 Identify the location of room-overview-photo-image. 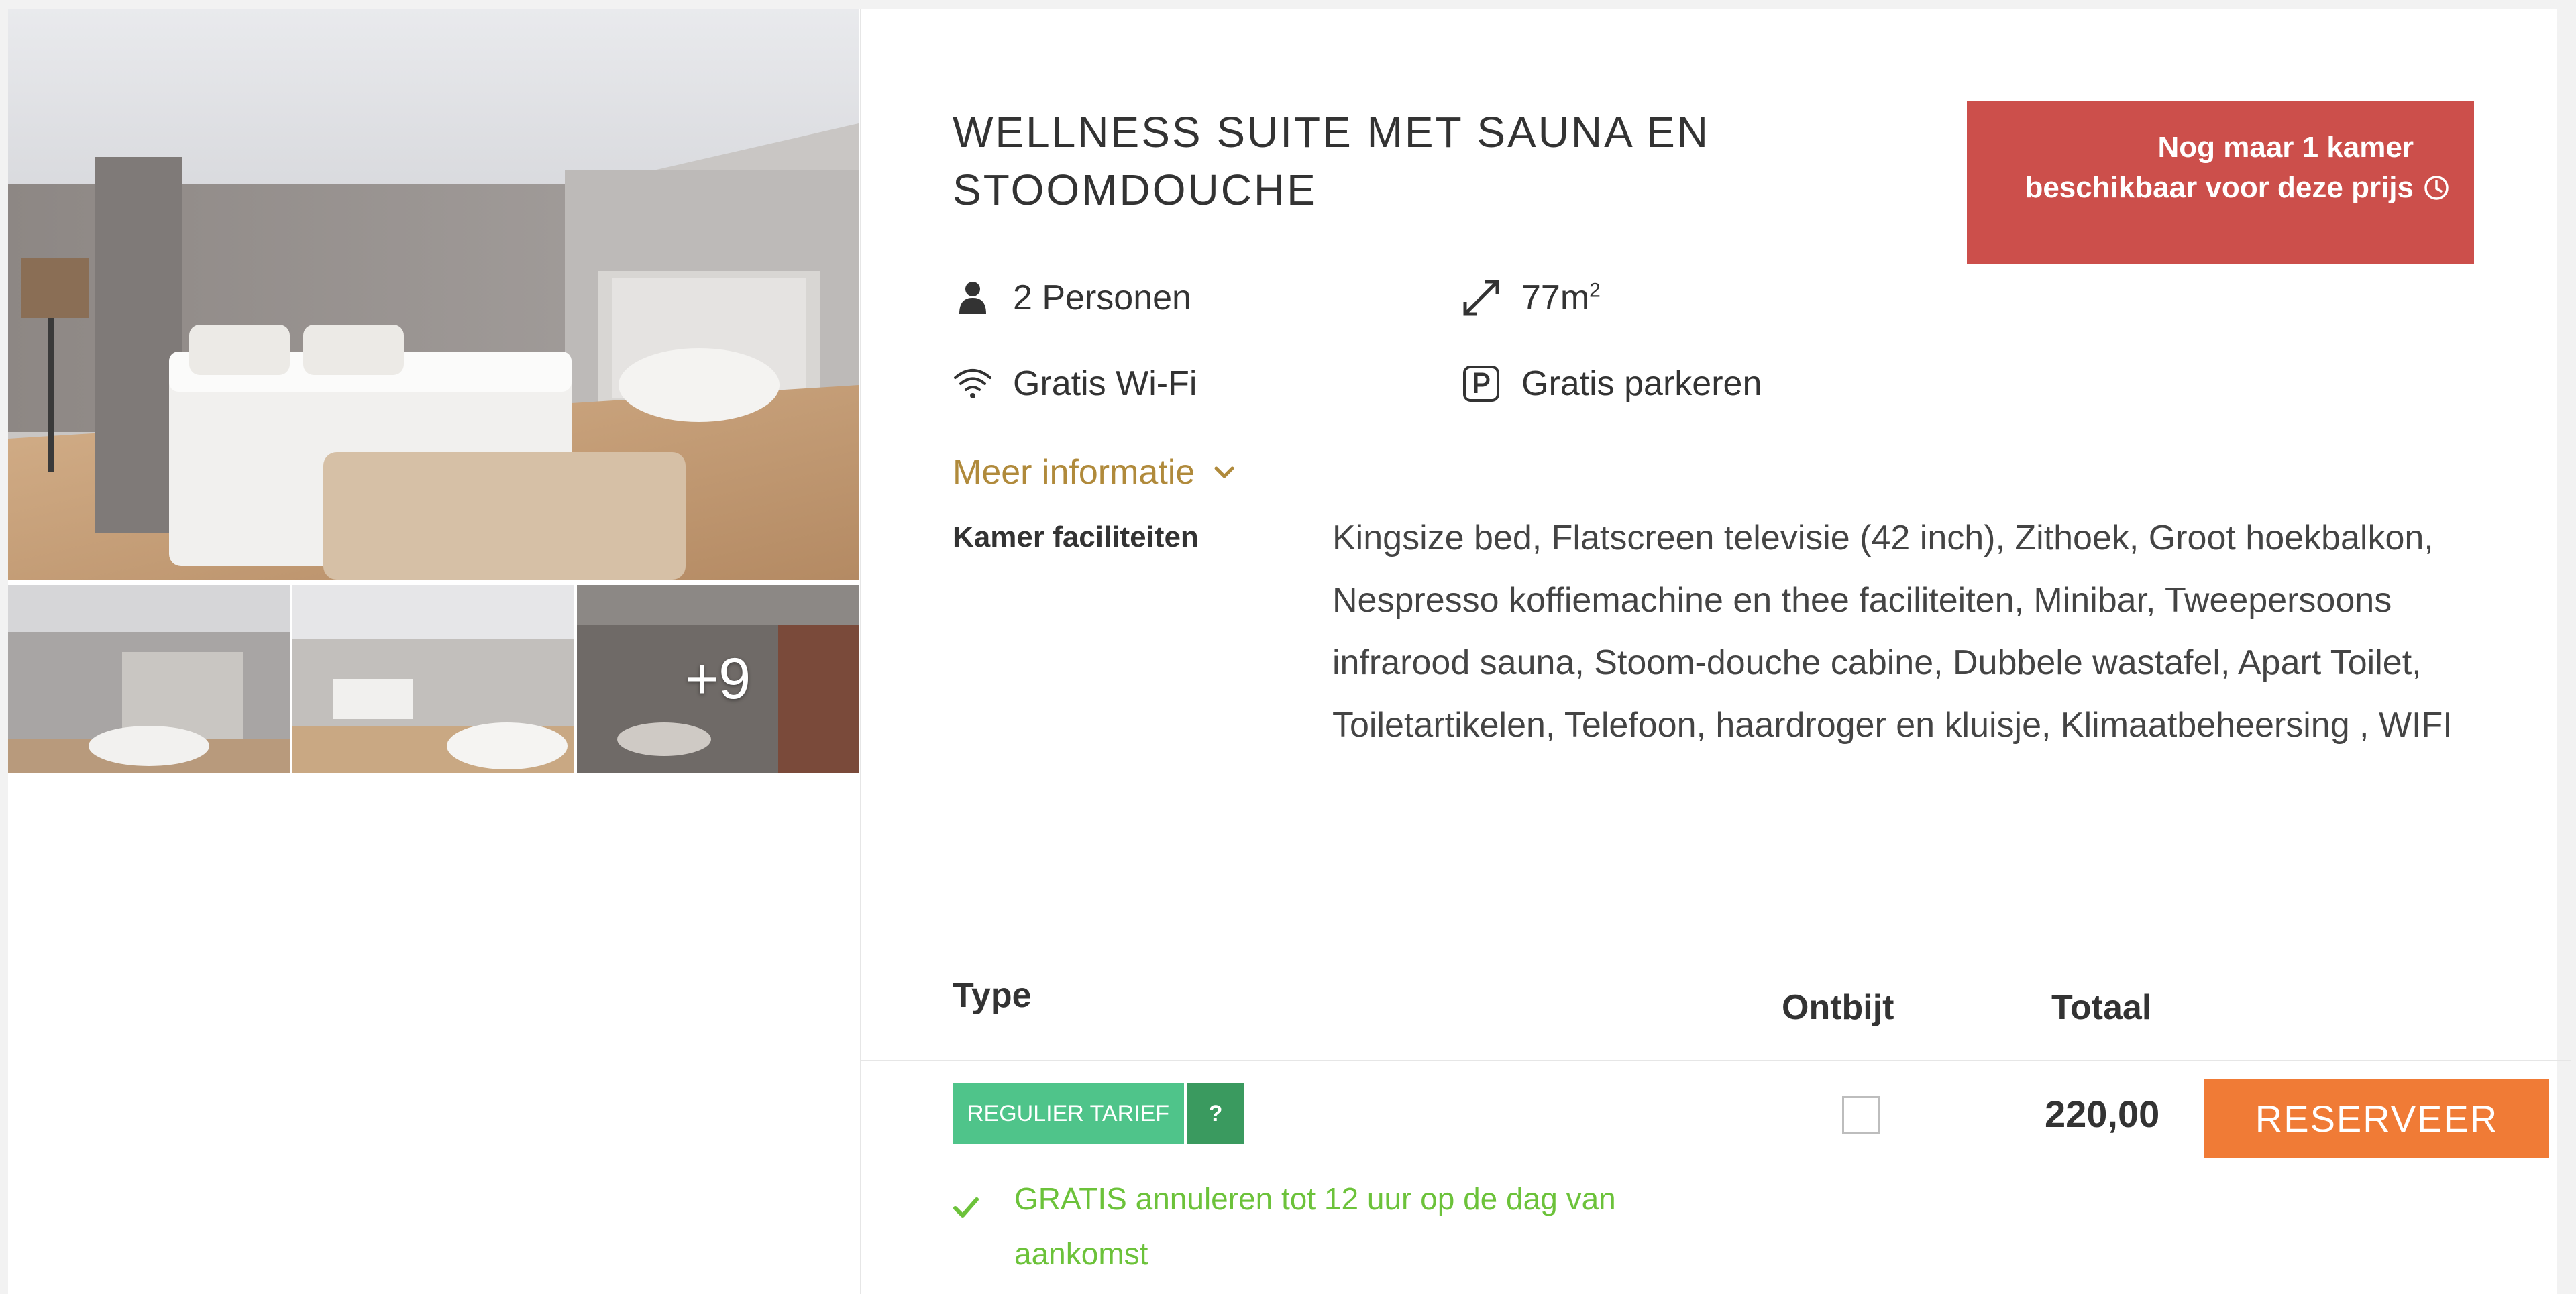
(433, 679).